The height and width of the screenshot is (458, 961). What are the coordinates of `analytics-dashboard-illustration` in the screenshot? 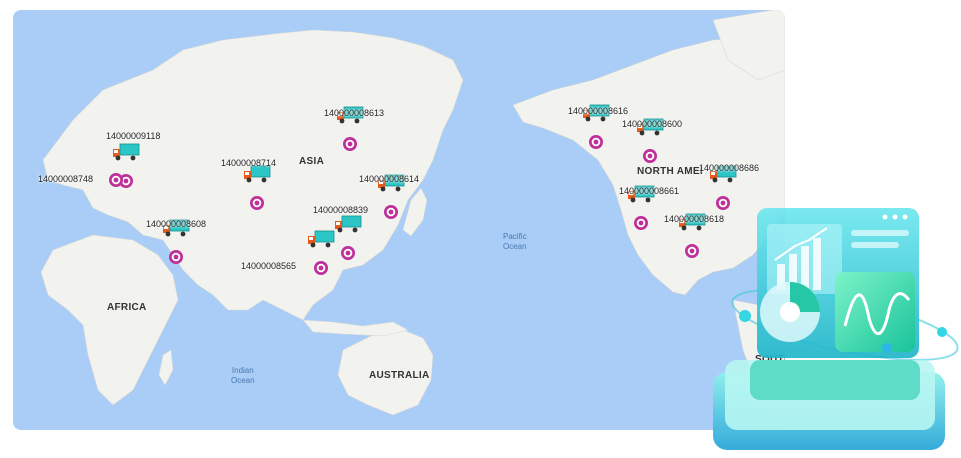 It's located at (836, 329).